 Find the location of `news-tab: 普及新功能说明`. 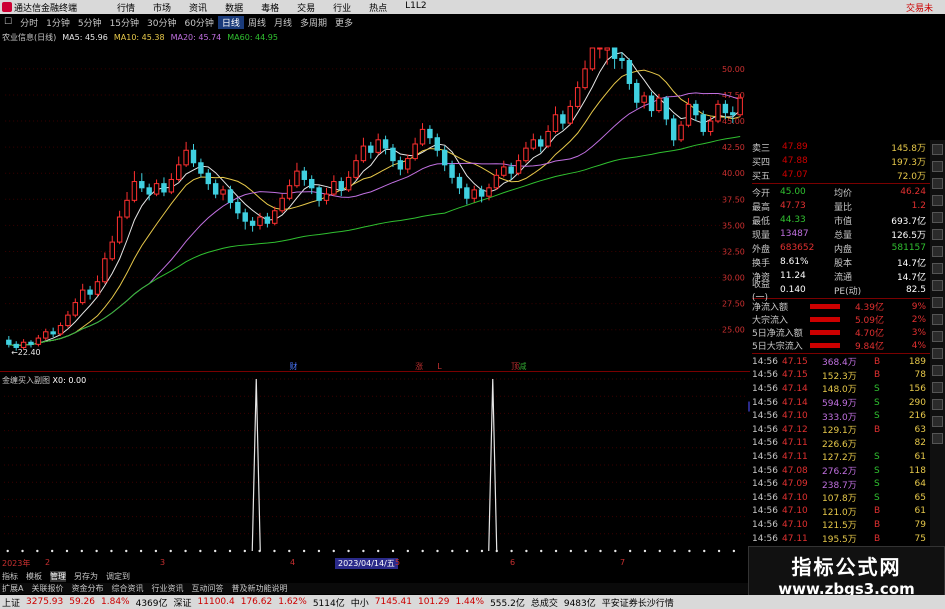

news-tab: 普及新功能说明 is located at coordinates (259, 588).